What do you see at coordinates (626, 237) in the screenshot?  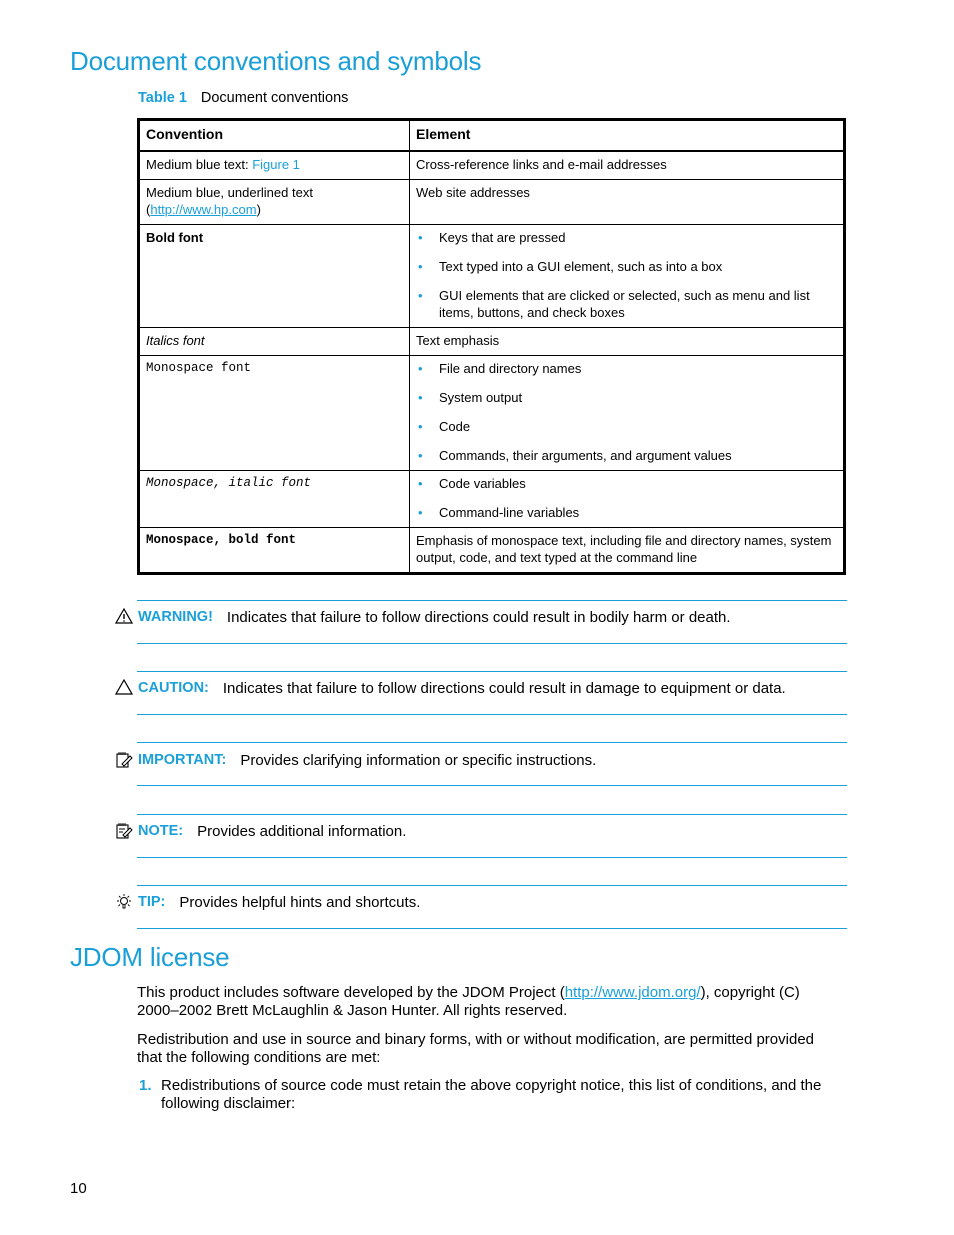 I see `list-item: • Keys that are pressed` at bounding box center [626, 237].